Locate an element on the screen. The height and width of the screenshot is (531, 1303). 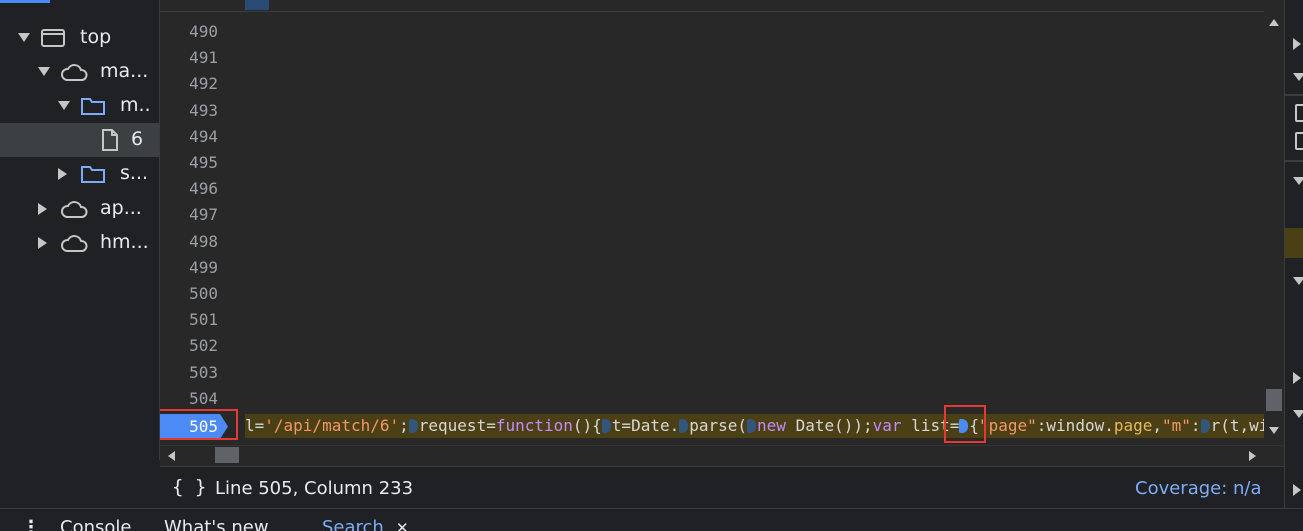
tree-top-tab-indicator is located at coordinates (25, 1).